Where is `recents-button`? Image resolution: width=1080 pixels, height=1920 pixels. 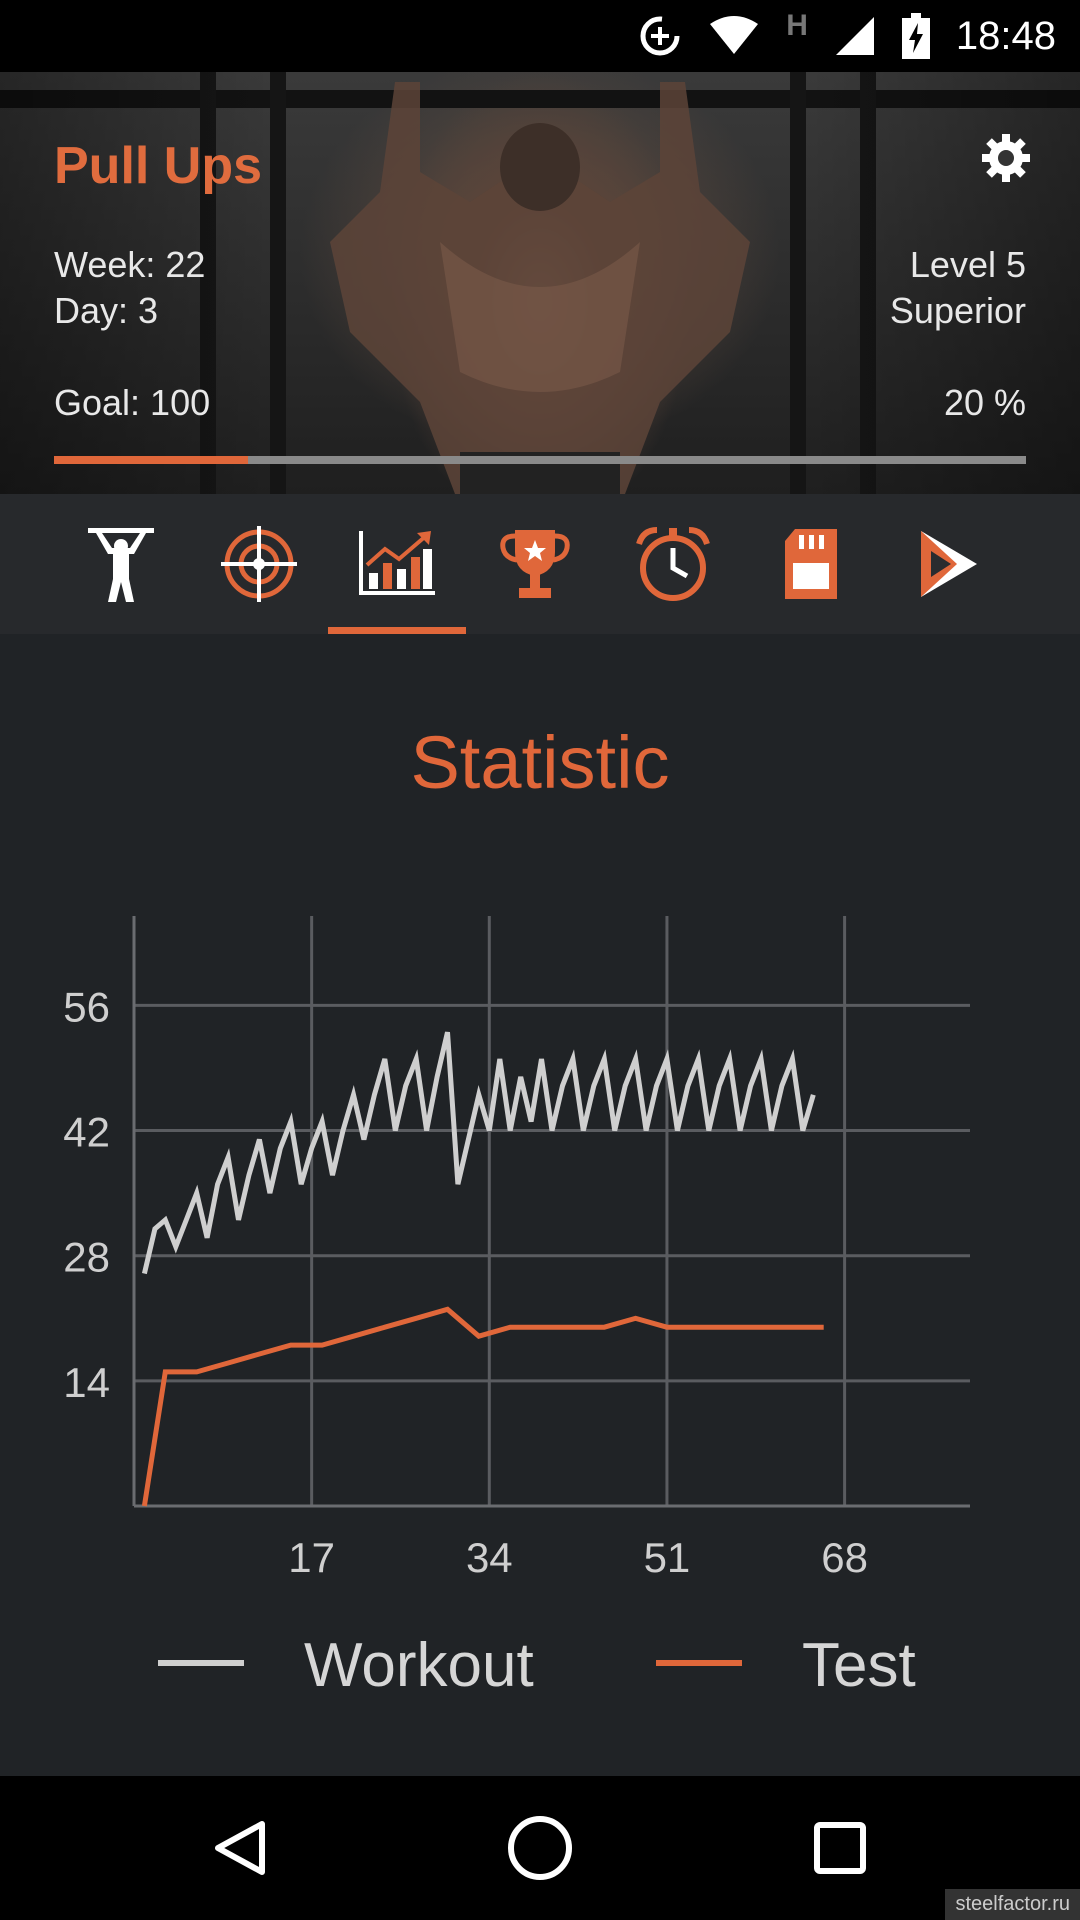 recents-button is located at coordinates (840, 1848).